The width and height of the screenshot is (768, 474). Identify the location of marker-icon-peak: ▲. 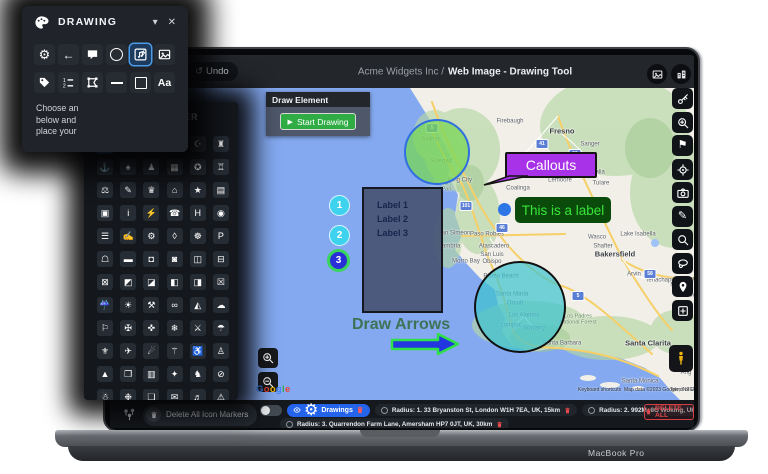
(105, 374).